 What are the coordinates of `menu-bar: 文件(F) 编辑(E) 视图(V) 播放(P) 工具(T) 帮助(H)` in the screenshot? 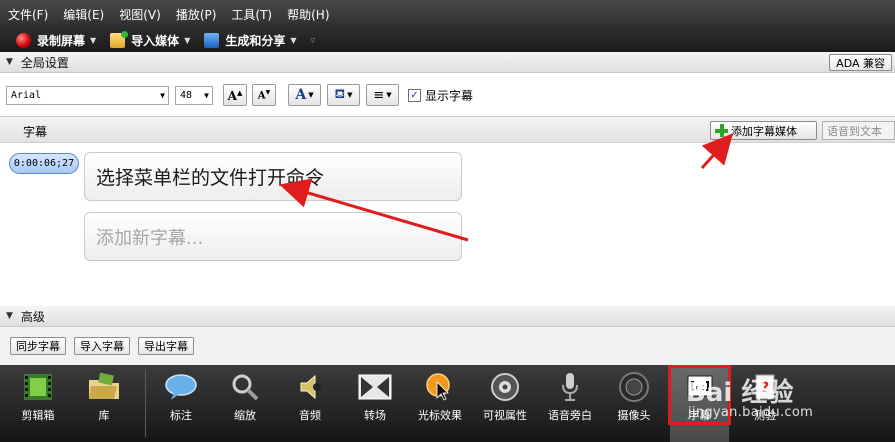 It's located at (447, 14).